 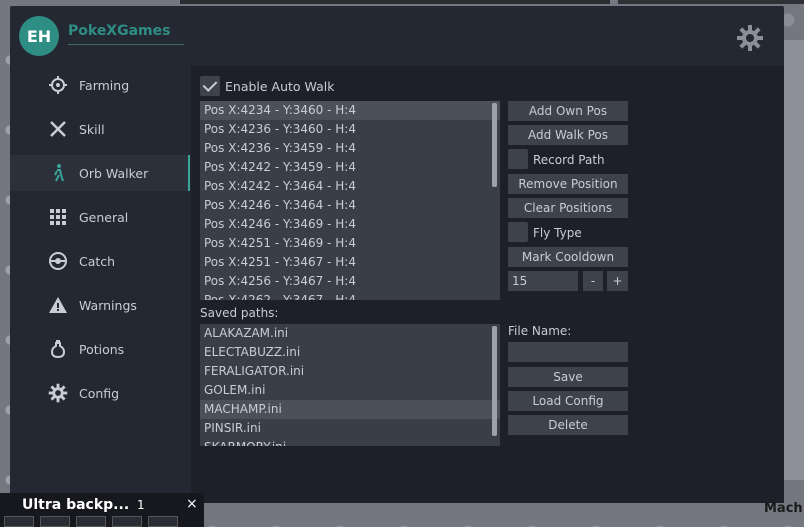 I want to click on cooldown-input: 15, so click(x=543, y=281).